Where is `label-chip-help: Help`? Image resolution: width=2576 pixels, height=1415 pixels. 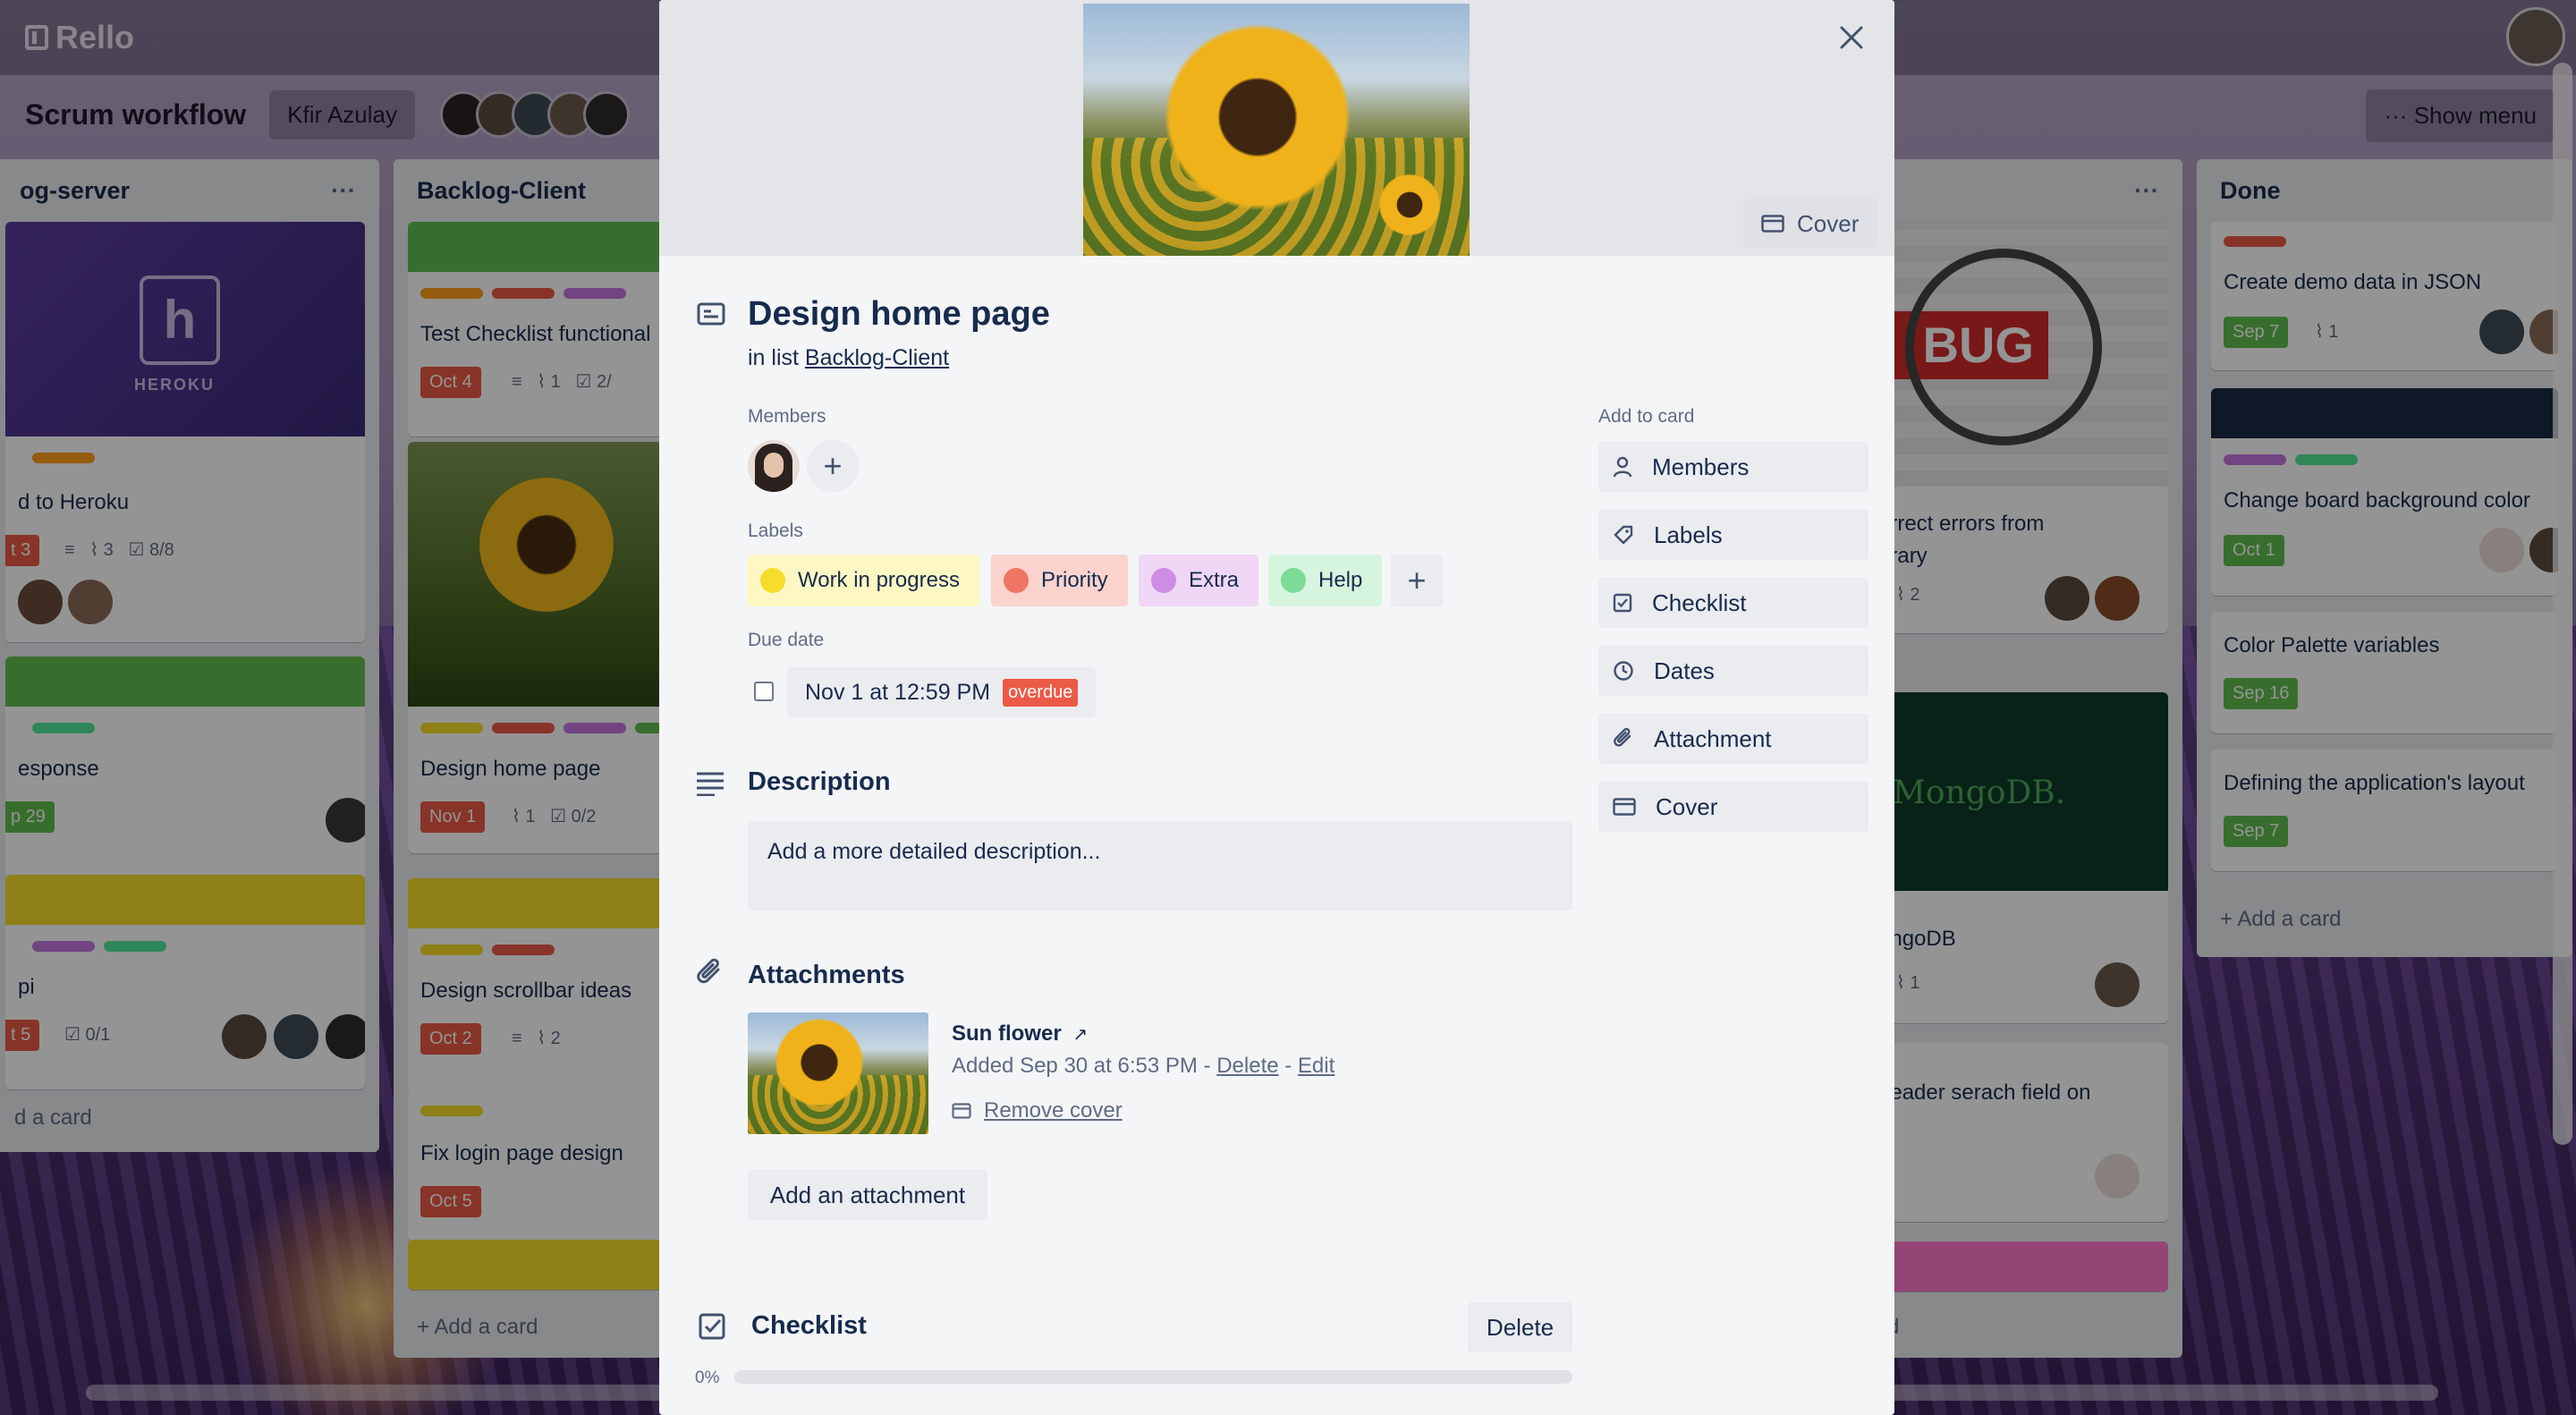
label-chip-help: Help is located at coordinates (1325, 581).